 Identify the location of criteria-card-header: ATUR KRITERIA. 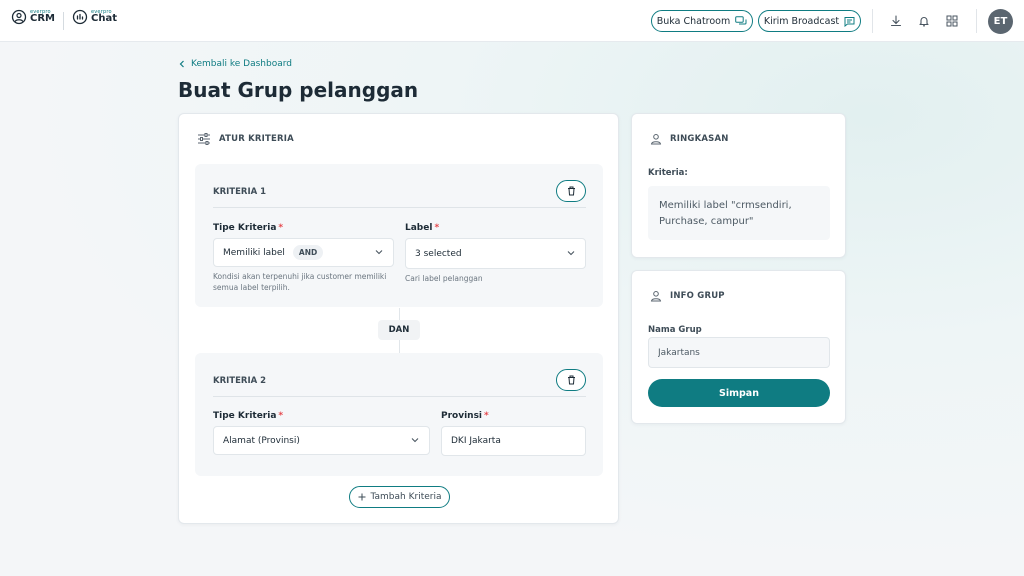
(245, 139).